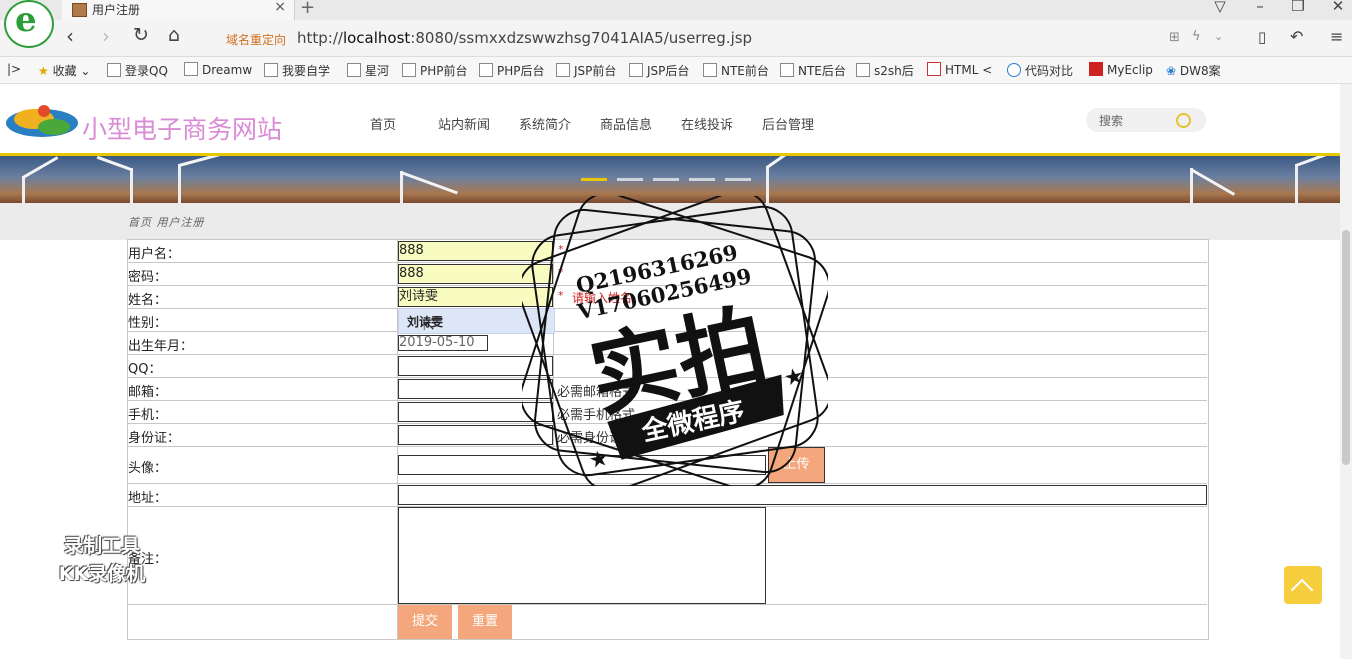 The width and height of the screenshot is (1352, 659). Describe the element at coordinates (178, 10) in the screenshot. I see `browser-tab: 用户注册 ×` at that location.